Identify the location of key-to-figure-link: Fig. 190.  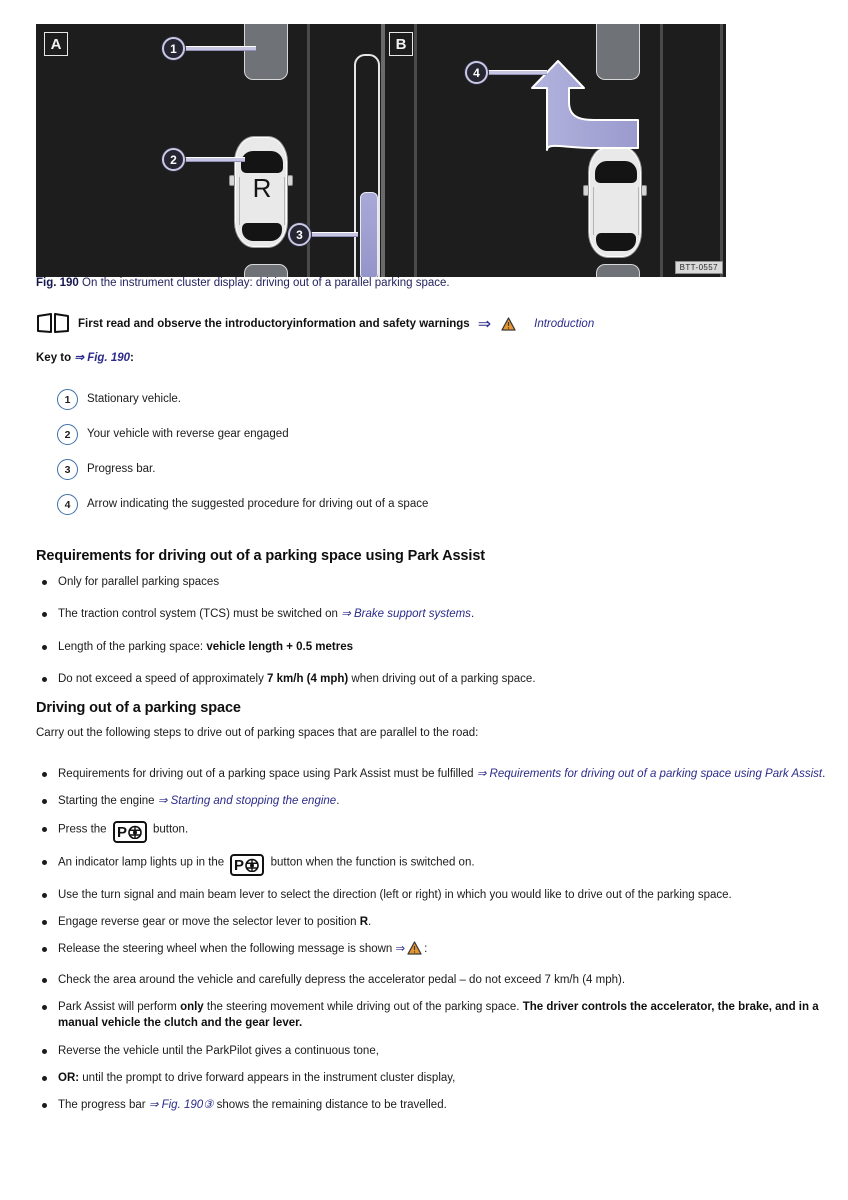
(108, 358).